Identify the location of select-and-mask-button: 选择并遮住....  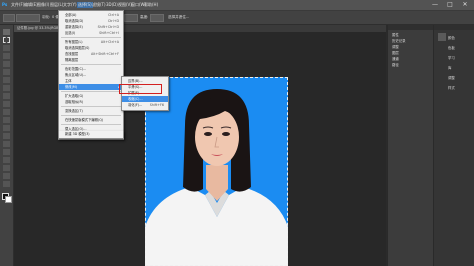
(178, 17).